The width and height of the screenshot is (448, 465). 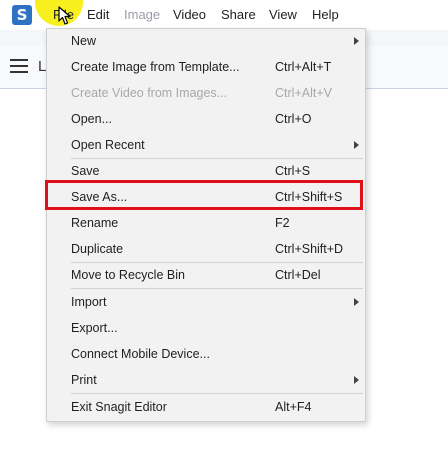 What do you see at coordinates (293, 119) in the screenshot?
I see `menu-item-shortcut: Ctrl+O` at bounding box center [293, 119].